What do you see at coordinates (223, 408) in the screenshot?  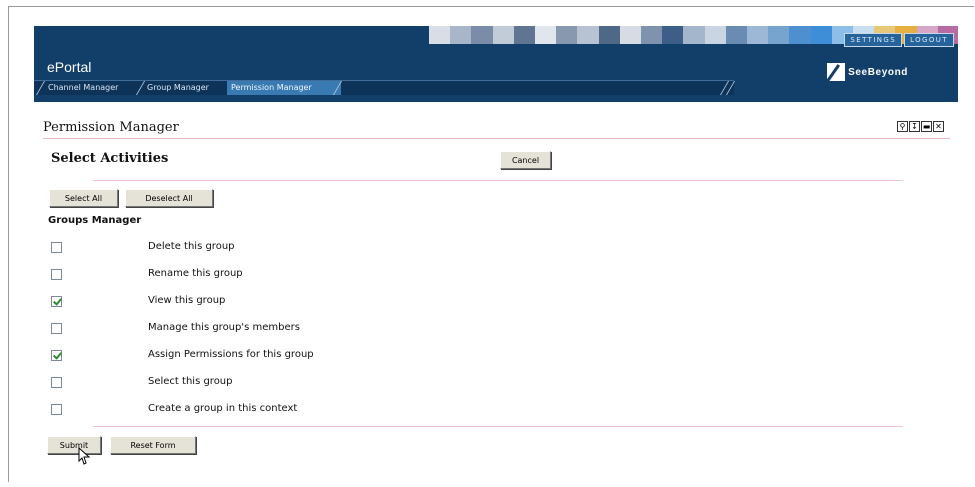 I see `permission-label: Create a group in this context` at bounding box center [223, 408].